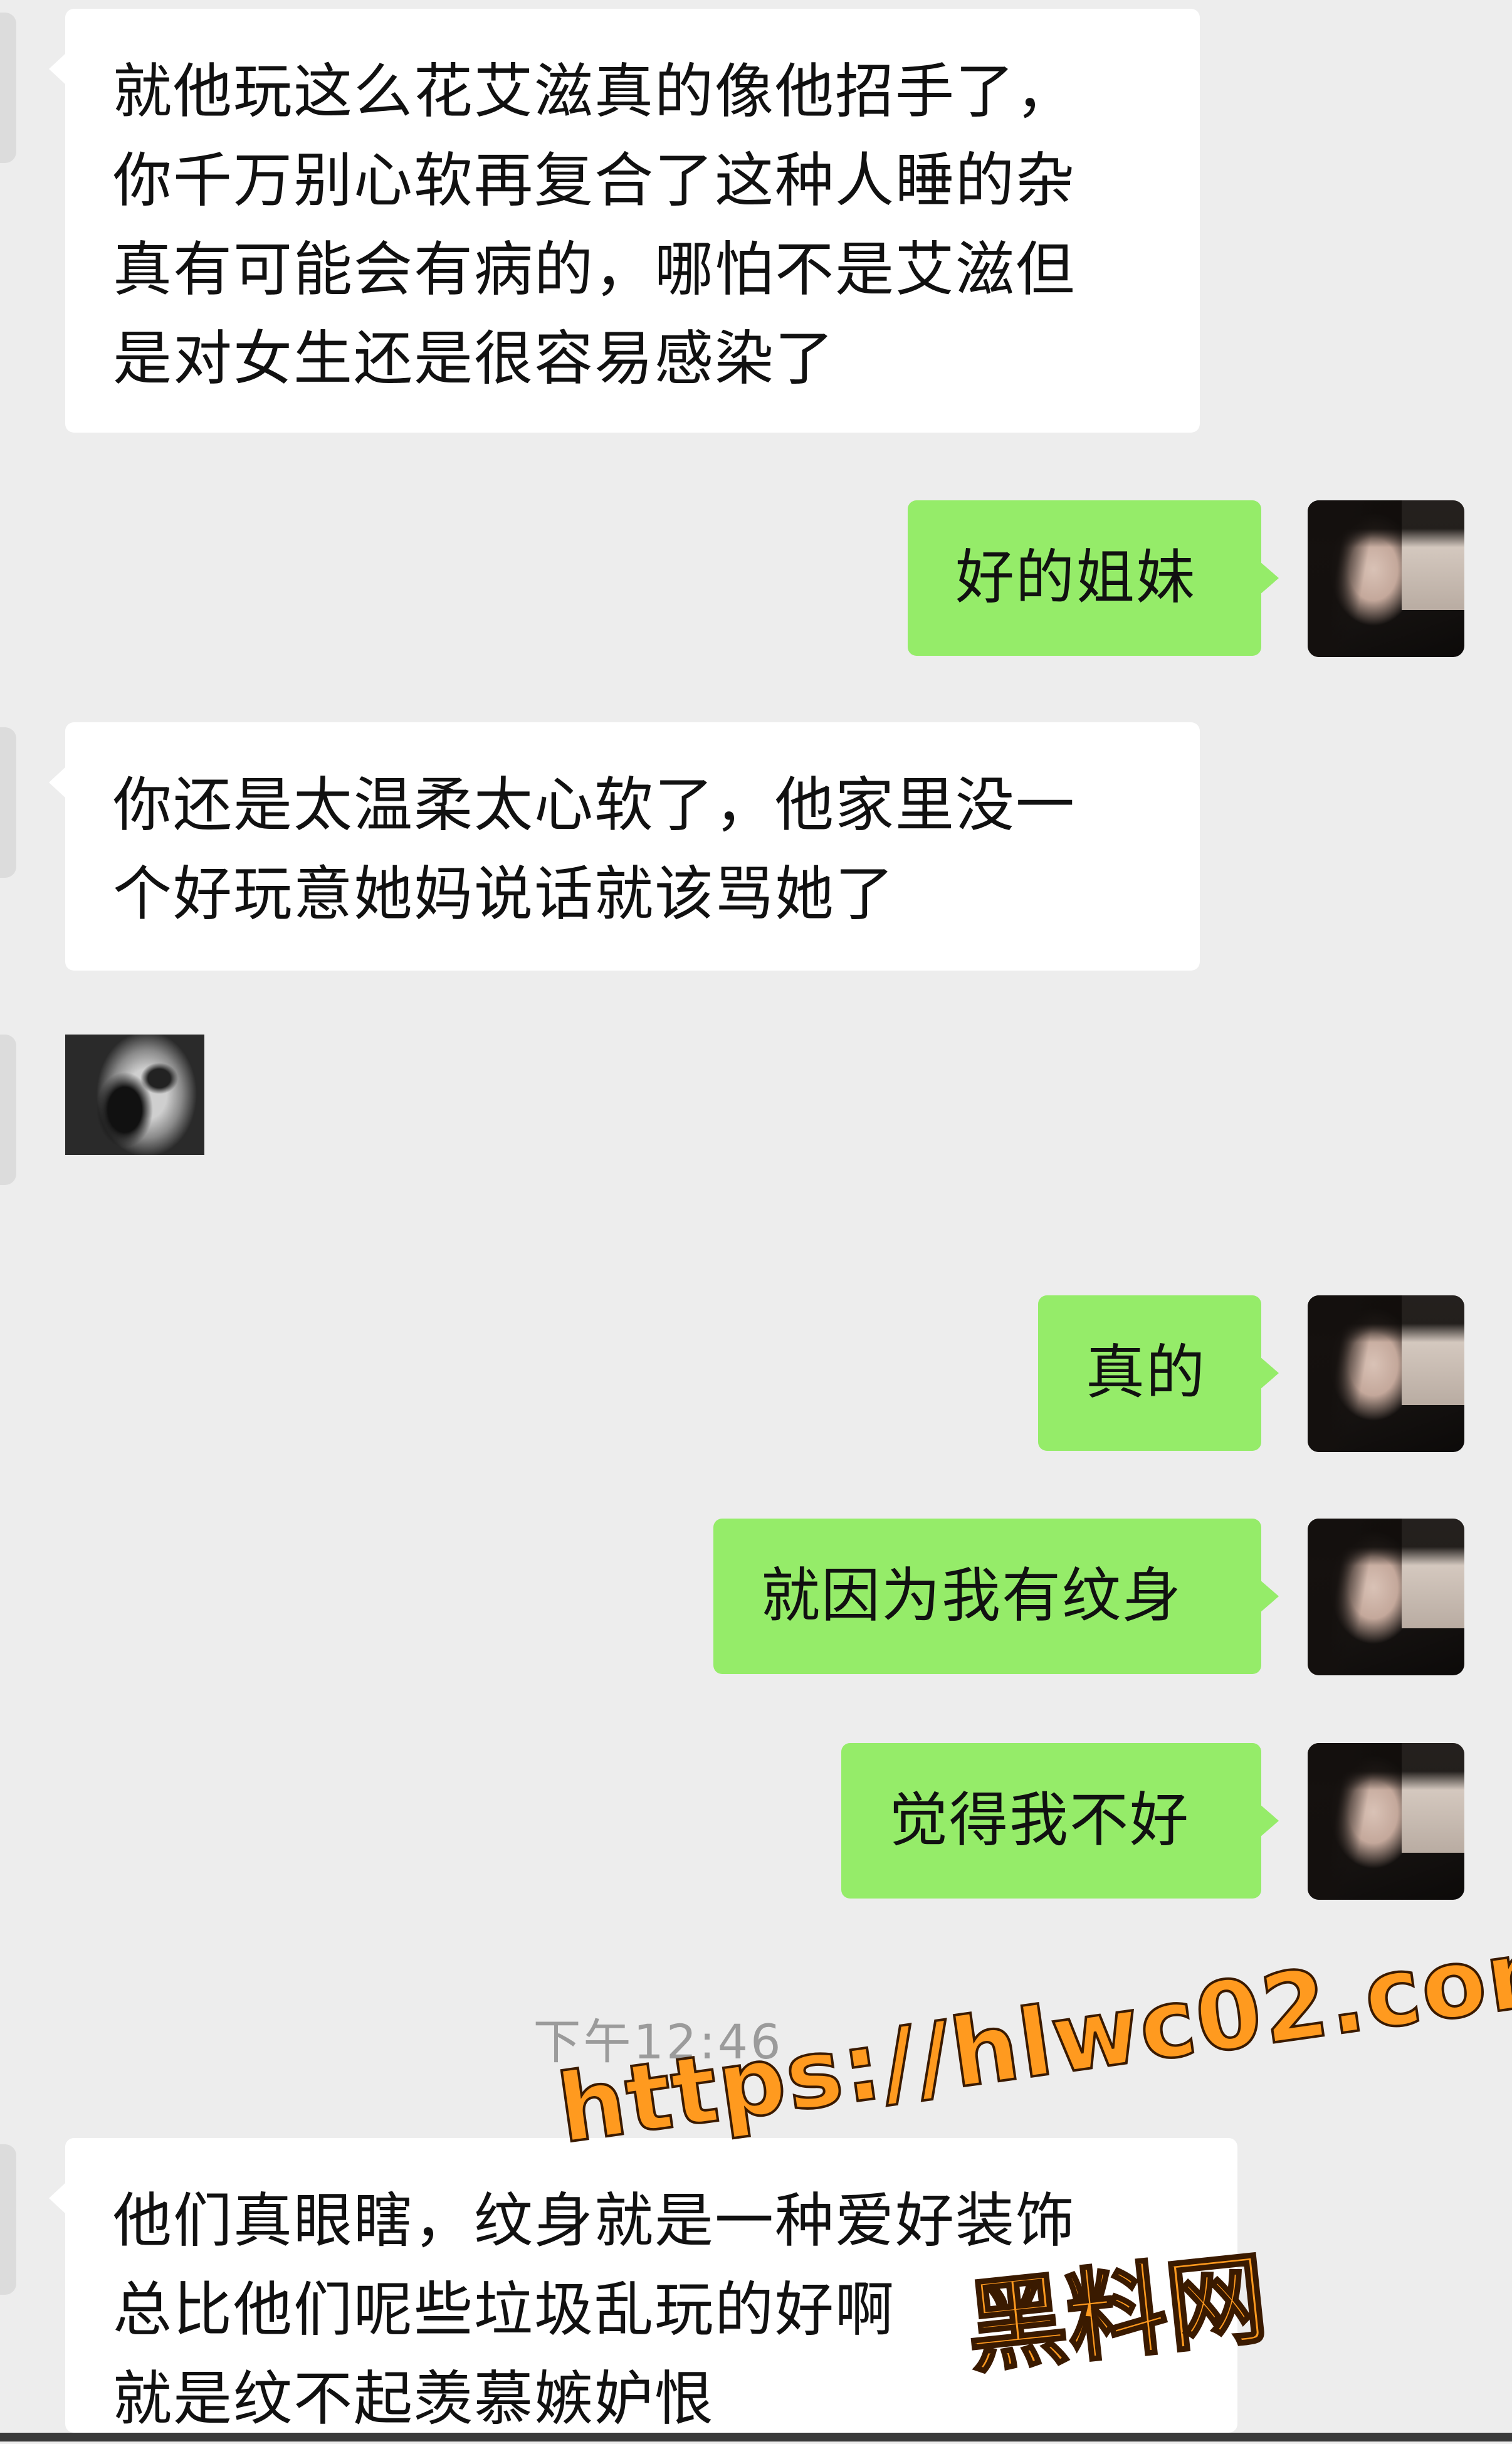 This screenshot has width=1512, height=2444. I want to click on message-bubble-incoming: 你还是太温柔太心软了，他家里没一 个好玩意她妈说话就该骂她了, so click(625, 846).